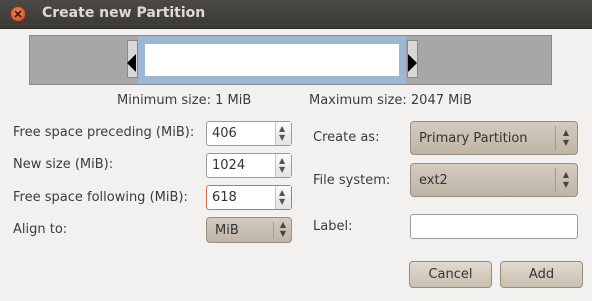 Image resolution: width=592 pixels, height=301 pixels. Describe the element at coordinates (131, 63) in the screenshot. I see `left-arrow-icon` at that location.